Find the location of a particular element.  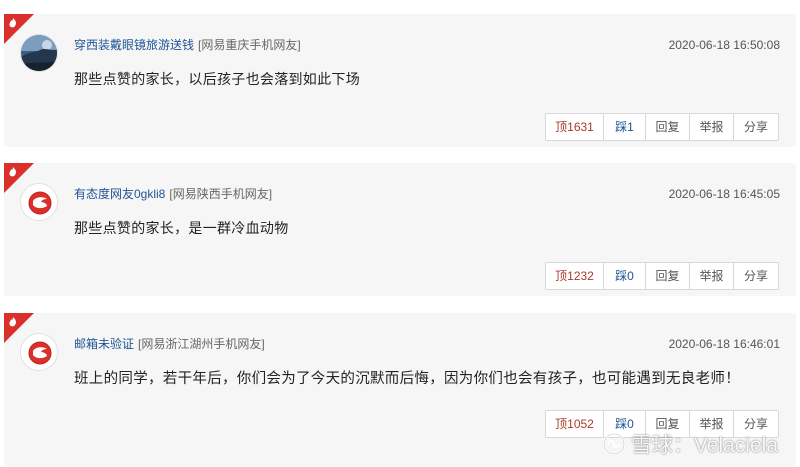

username-link: 邮箱未验证 is located at coordinates (104, 344).